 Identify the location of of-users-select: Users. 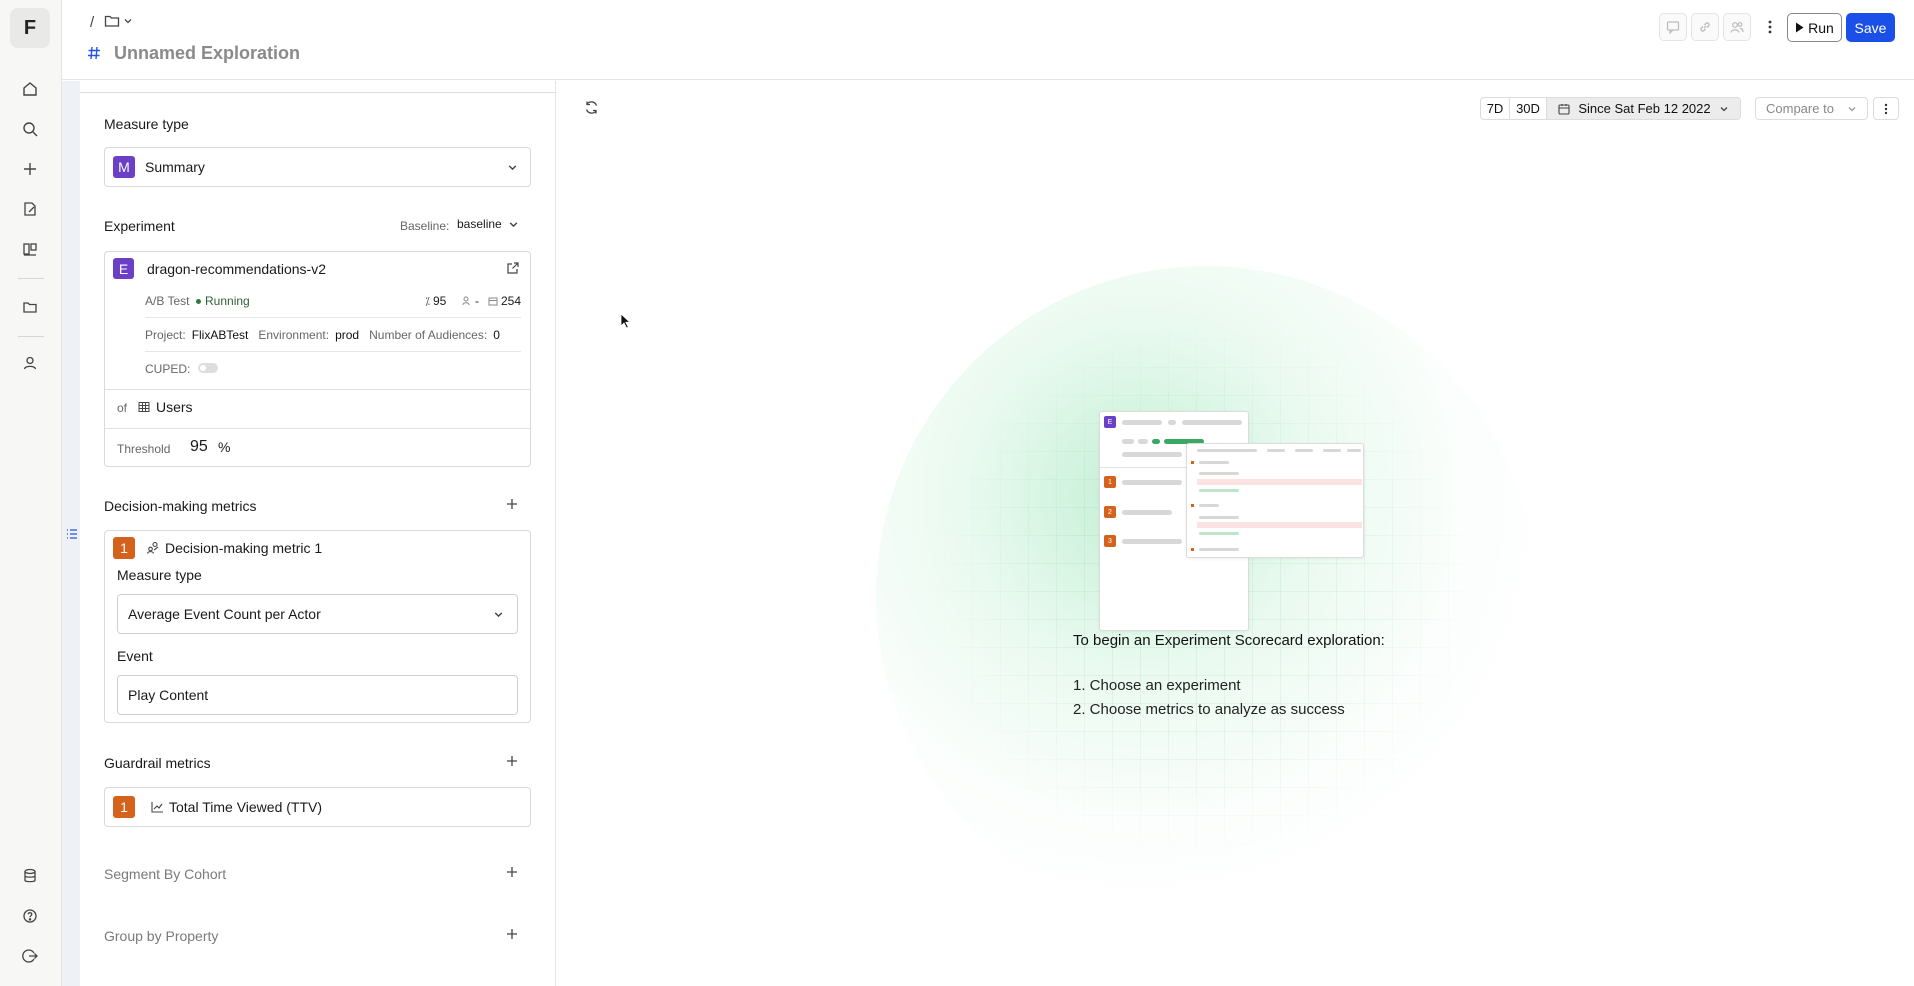
(165, 407).